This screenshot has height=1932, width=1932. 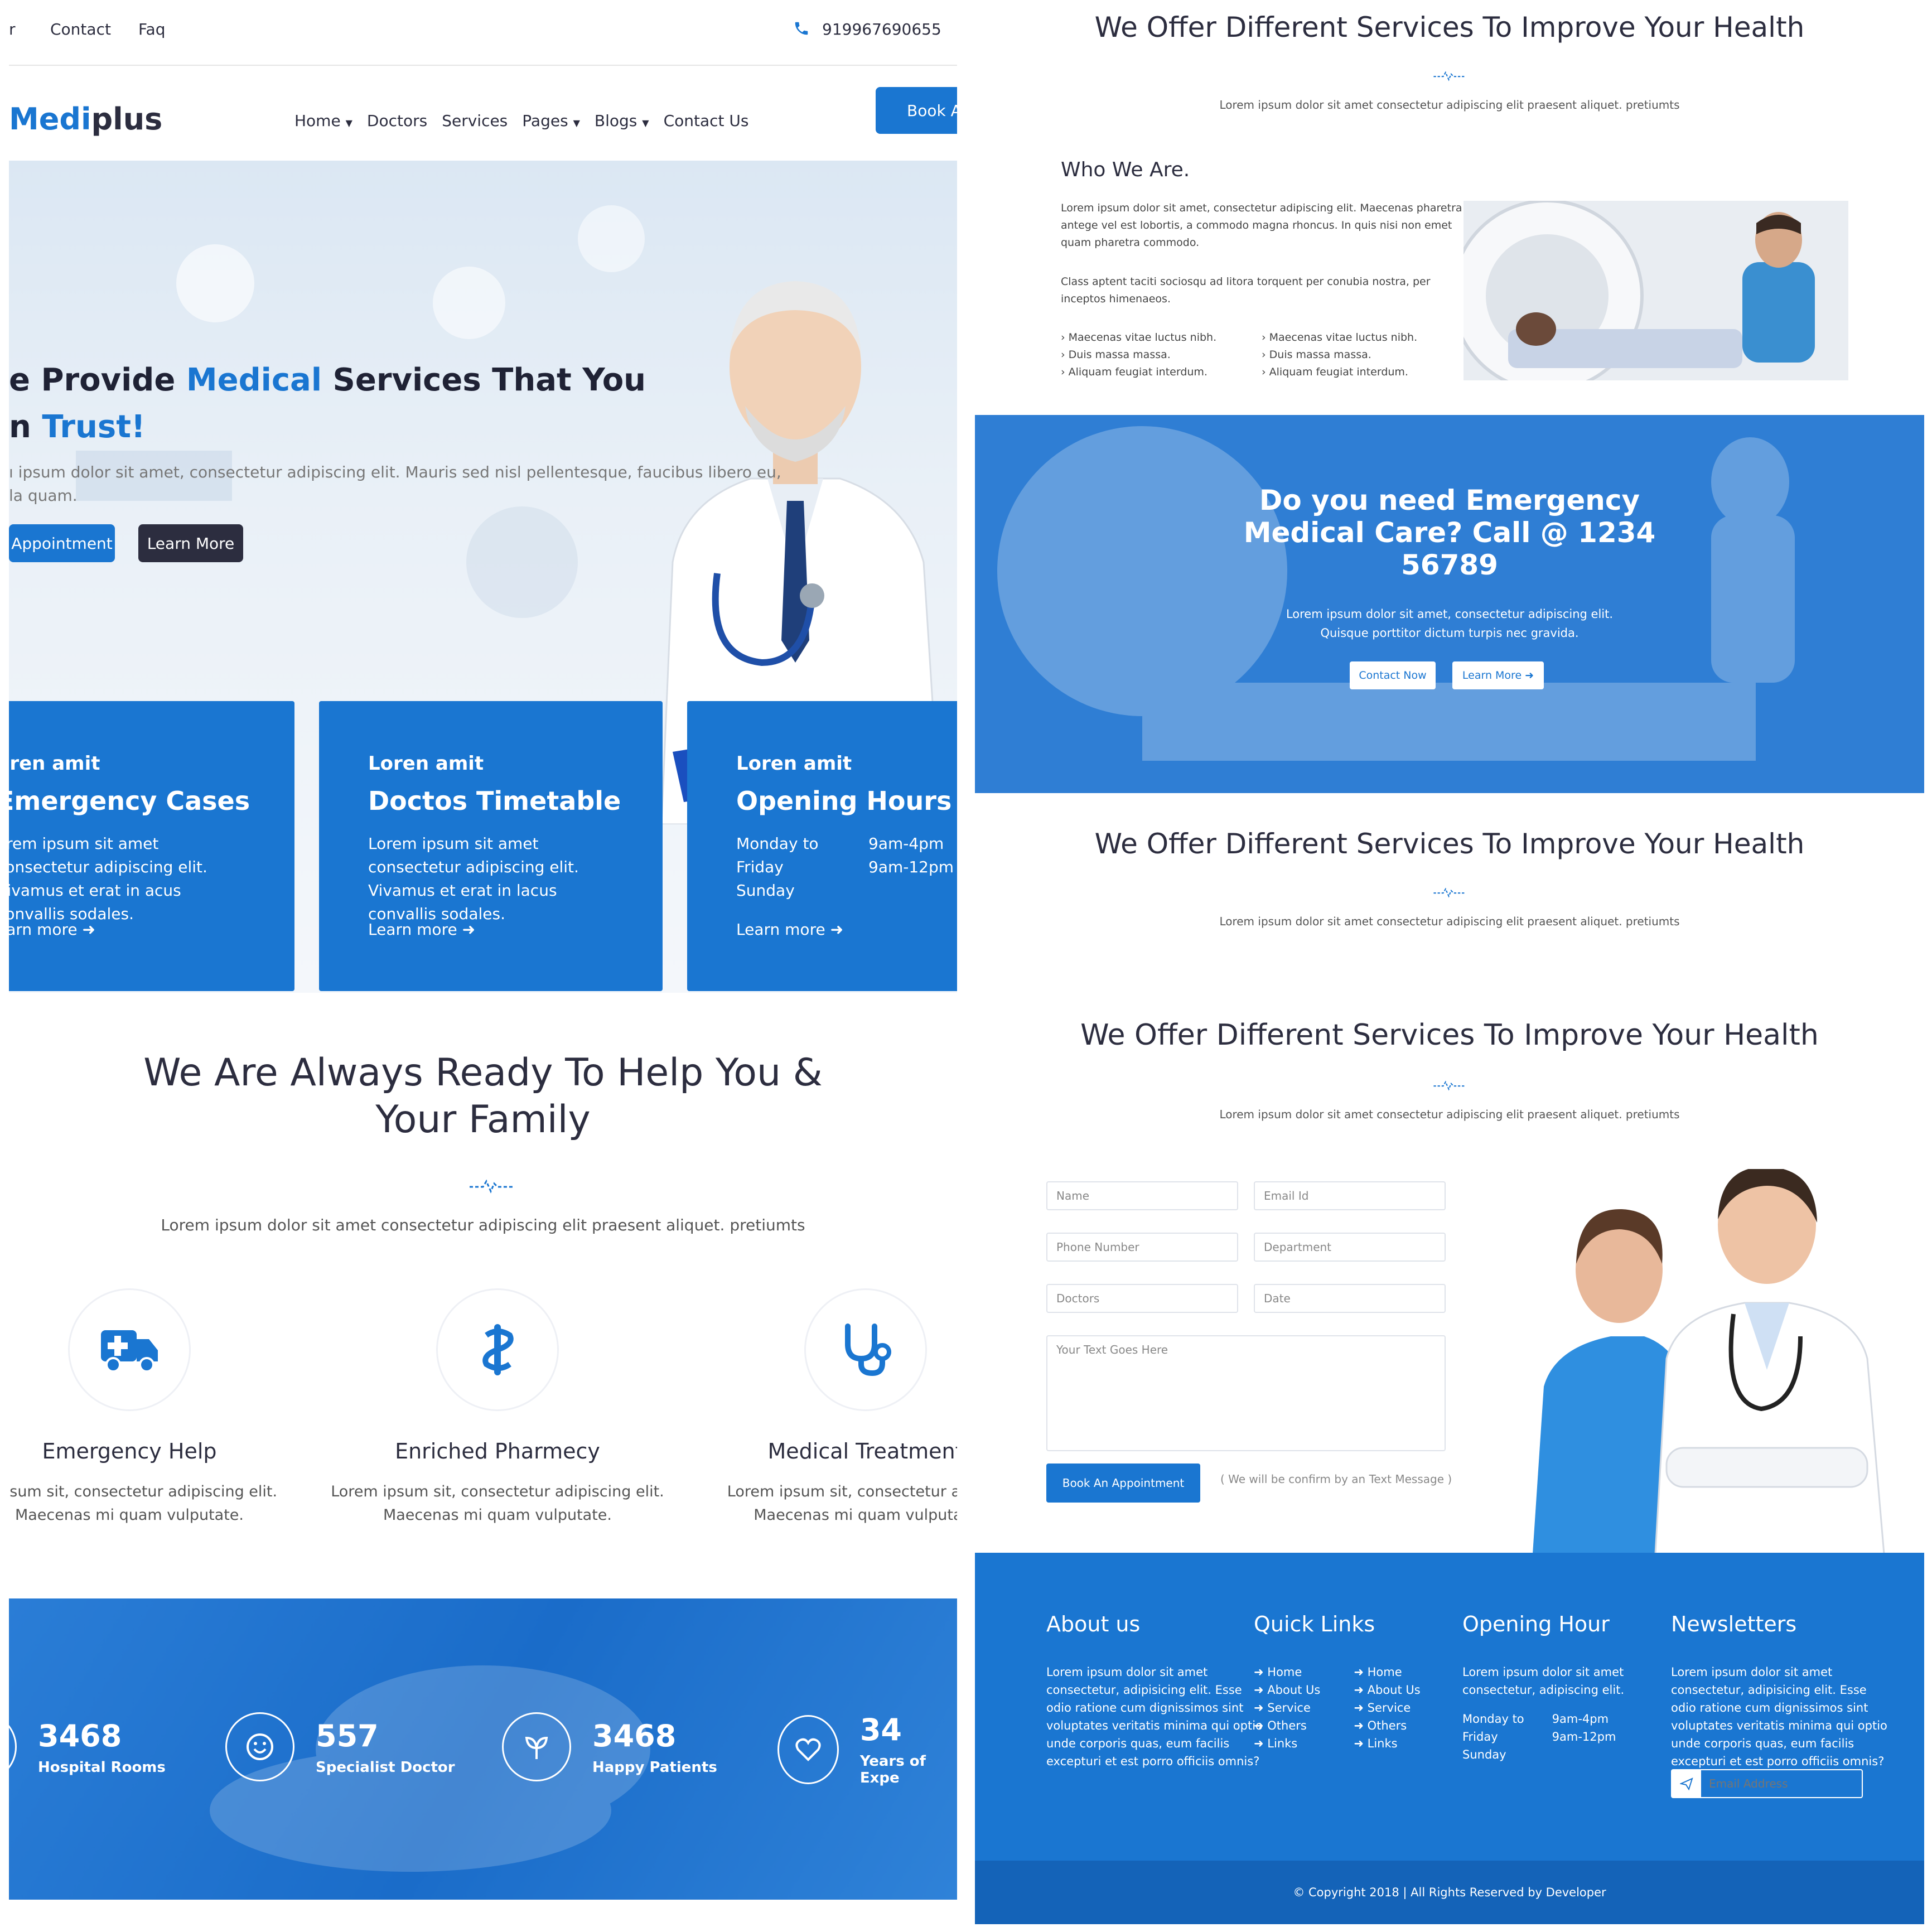 I want to click on doctors-select: Doctors, so click(x=1142, y=1298).